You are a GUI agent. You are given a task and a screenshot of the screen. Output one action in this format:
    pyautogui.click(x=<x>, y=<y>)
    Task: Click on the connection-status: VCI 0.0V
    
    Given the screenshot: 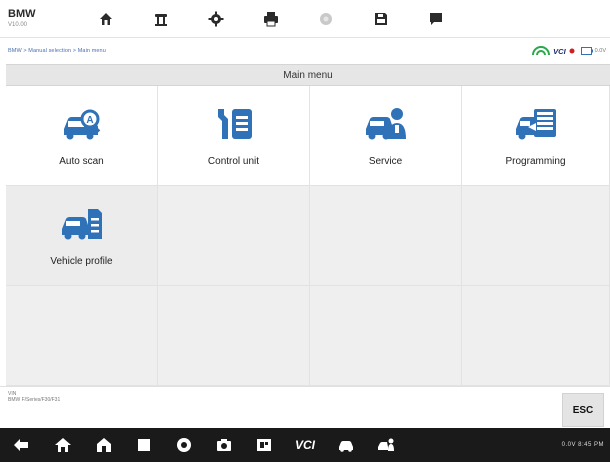 What is the action you would take?
    pyautogui.click(x=569, y=51)
    